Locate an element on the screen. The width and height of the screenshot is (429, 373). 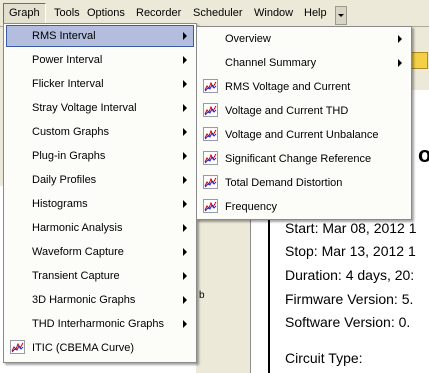
report-duration: Duration: 4 days, 20: is located at coordinates (350, 275).